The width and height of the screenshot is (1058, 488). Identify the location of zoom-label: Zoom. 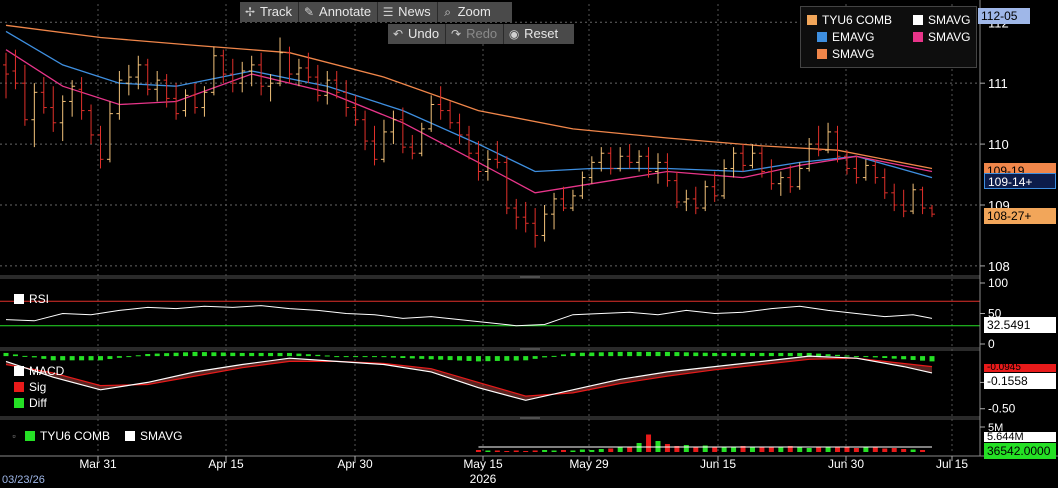
(474, 11).